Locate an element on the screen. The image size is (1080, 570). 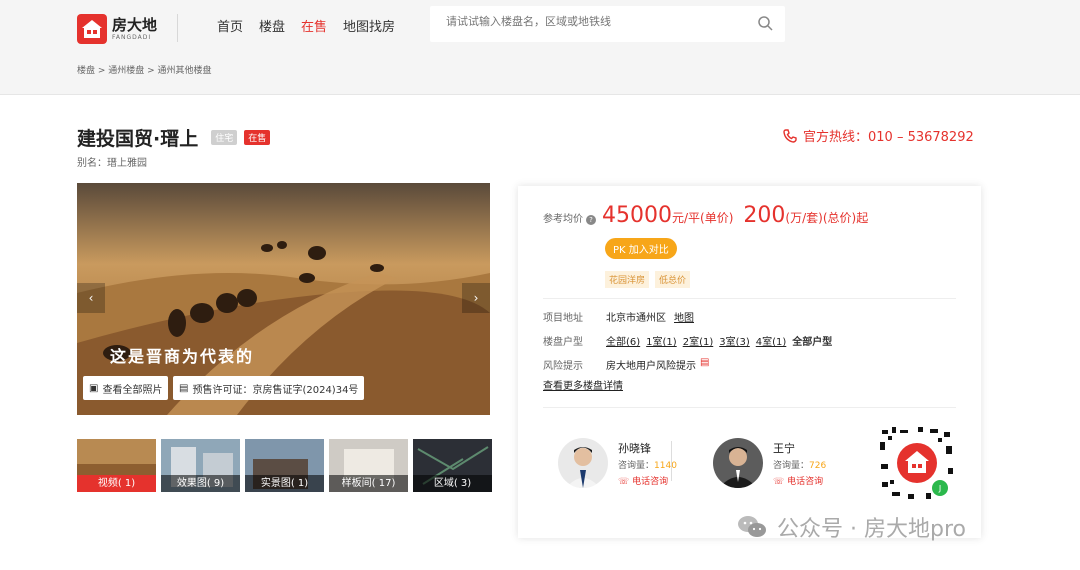
add-compare-button: PK 加入对比 is located at coordinates (641, 248).